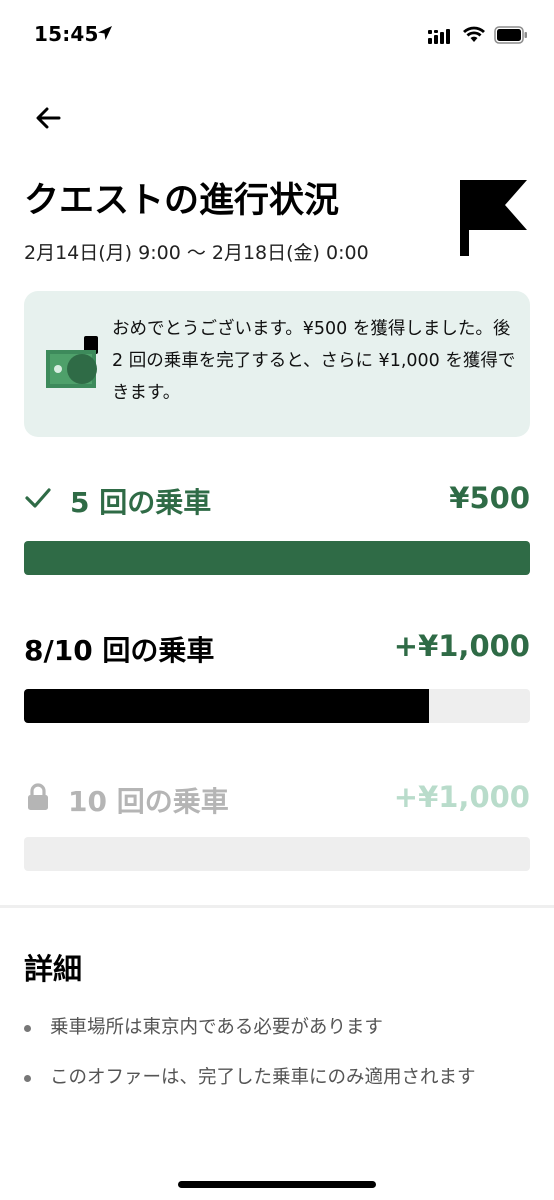  What do you see at coordinates (216, 1027) in the screenshot?
I see `detail-text: 乗車場所は東京内である必要があります` at bounding box center [216, 1027].